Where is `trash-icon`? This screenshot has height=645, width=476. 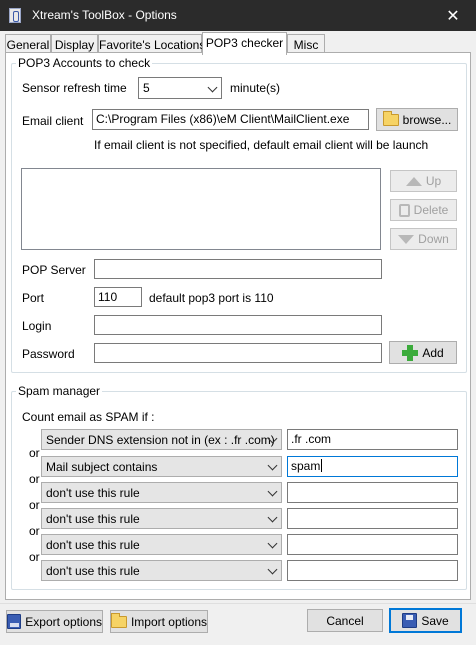 trash-icon is located at coordinates (404, 210).